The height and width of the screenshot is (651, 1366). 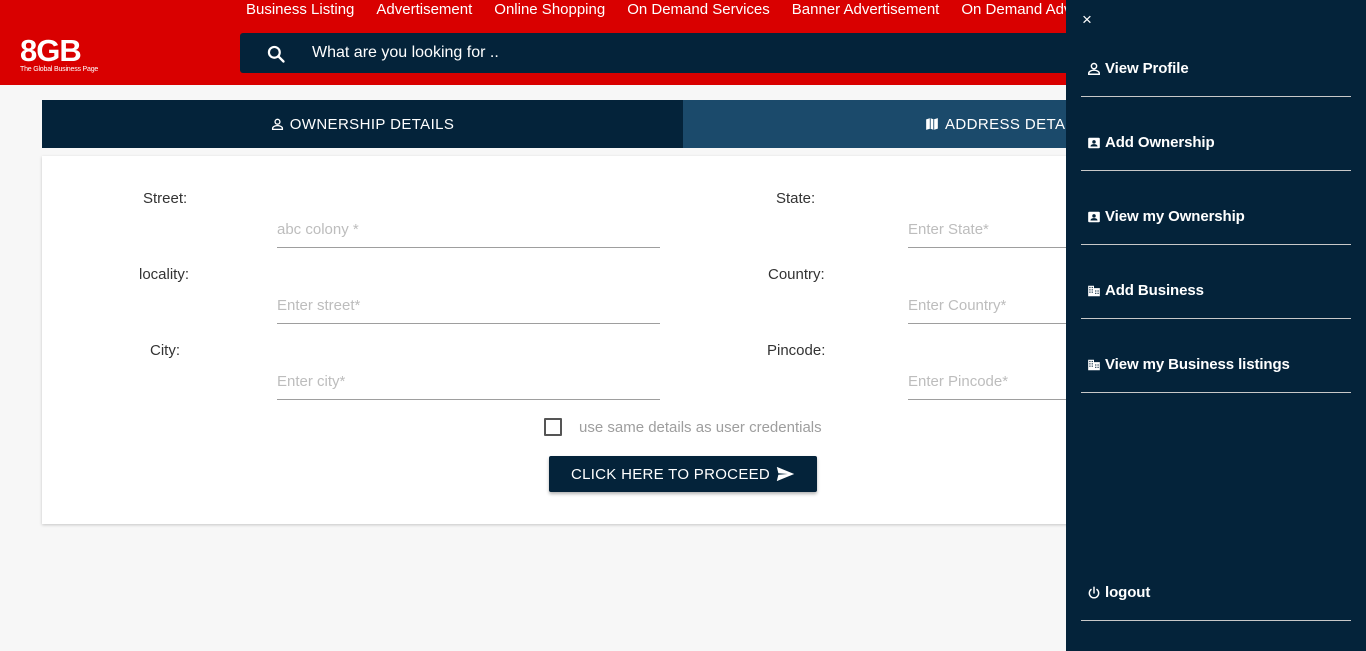 I want to click on map-icon, so click(x=932, y=124).